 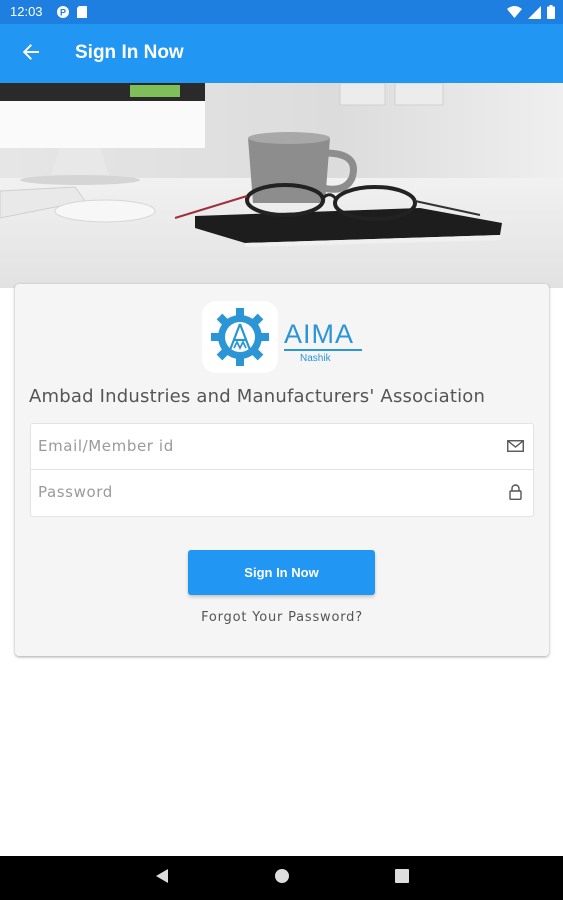 What do you see at coordinates (534, 14) in the screenshot?
I see `signal-icon` at bounding box center [534, 14].